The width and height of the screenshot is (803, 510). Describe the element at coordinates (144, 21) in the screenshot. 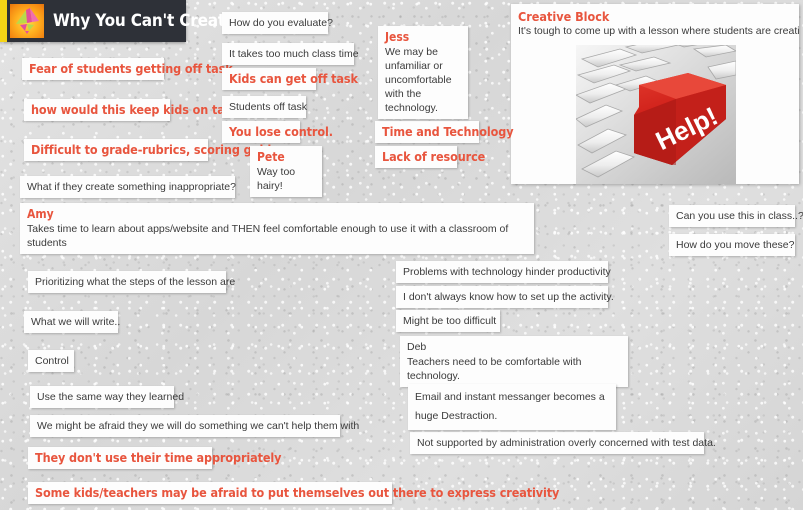

I see `page-title: Why You Can't Create` at that location.